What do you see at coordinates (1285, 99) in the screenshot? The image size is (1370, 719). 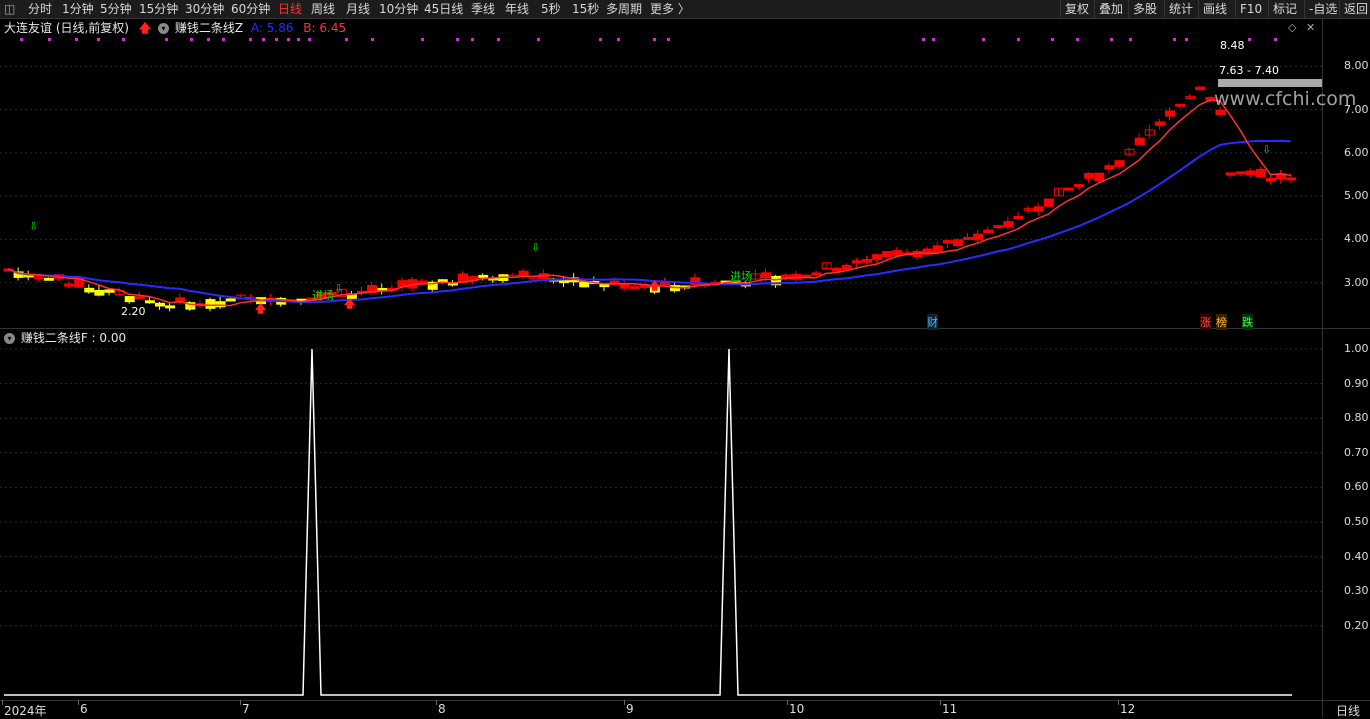 I see `watermark: www.cfchi.com` at bounding box center [1285, 99].